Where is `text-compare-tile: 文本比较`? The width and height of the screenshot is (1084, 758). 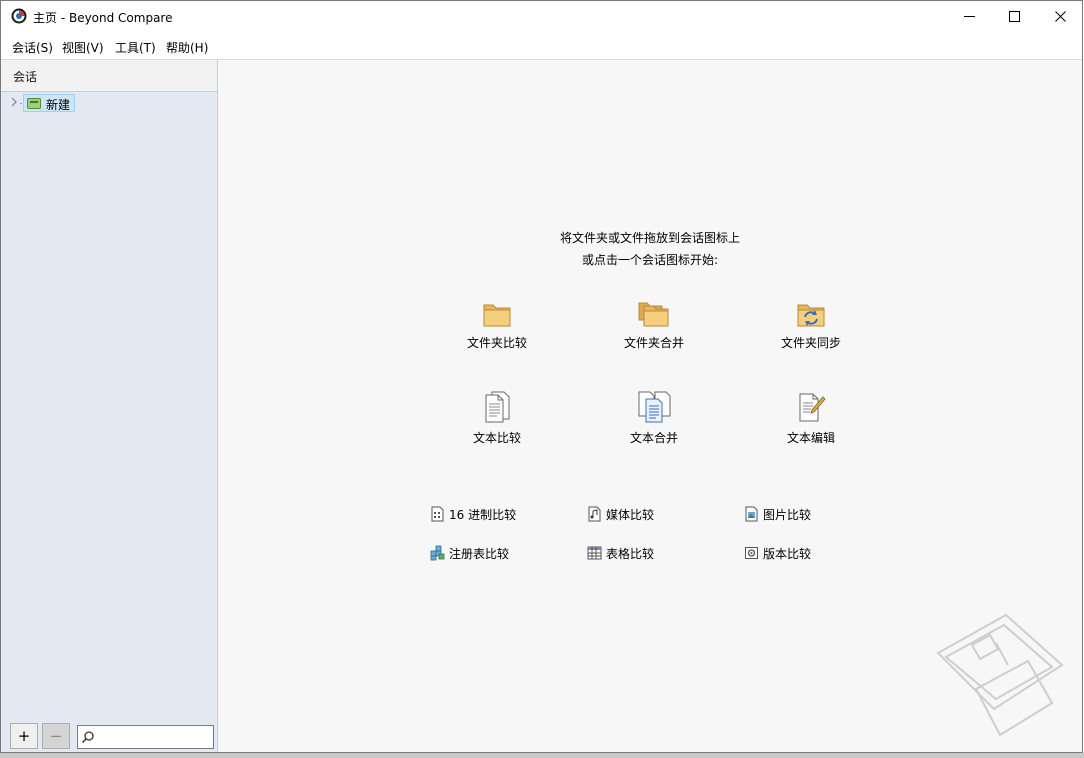 text-compare-tile: 文本比较 is located at coordinates (497, 423).